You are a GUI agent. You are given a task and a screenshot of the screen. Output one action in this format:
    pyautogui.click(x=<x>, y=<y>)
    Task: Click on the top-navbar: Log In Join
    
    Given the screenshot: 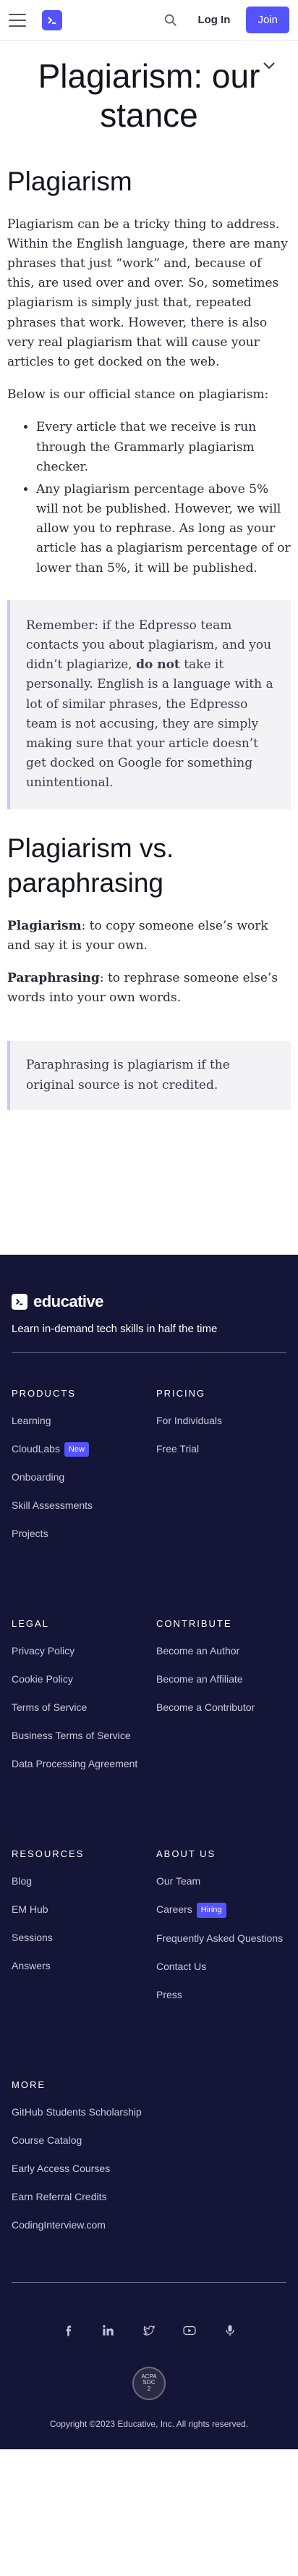 What is the action you would take?
    pyautogui.click(x=149, y=20)
    